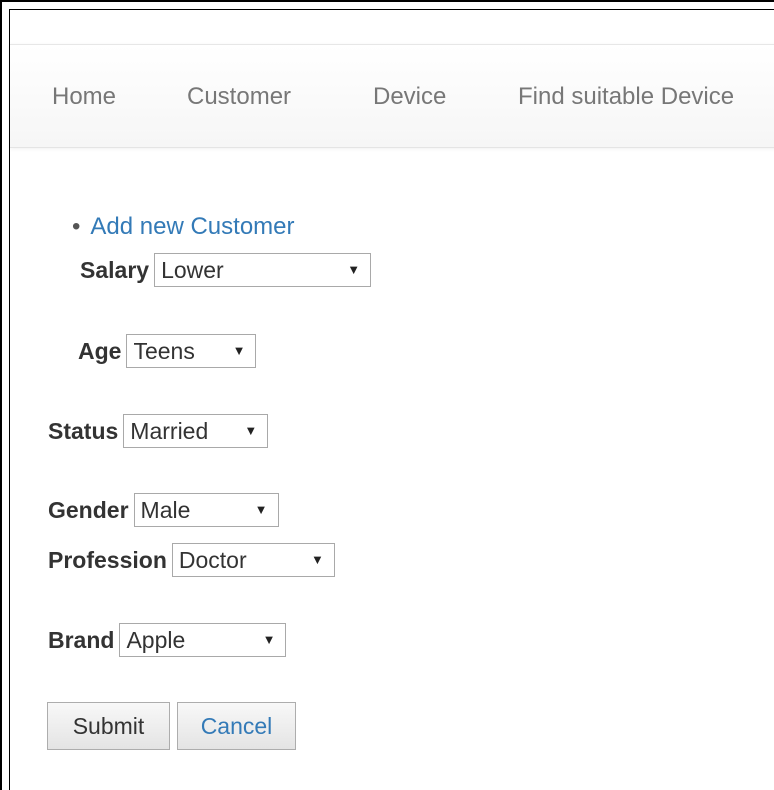 This screenshot has width=774, height=790. What do you see at coordinates (169, 430) in the screenshot?
I see `status-value: Married` at bounding box center [169, 430].